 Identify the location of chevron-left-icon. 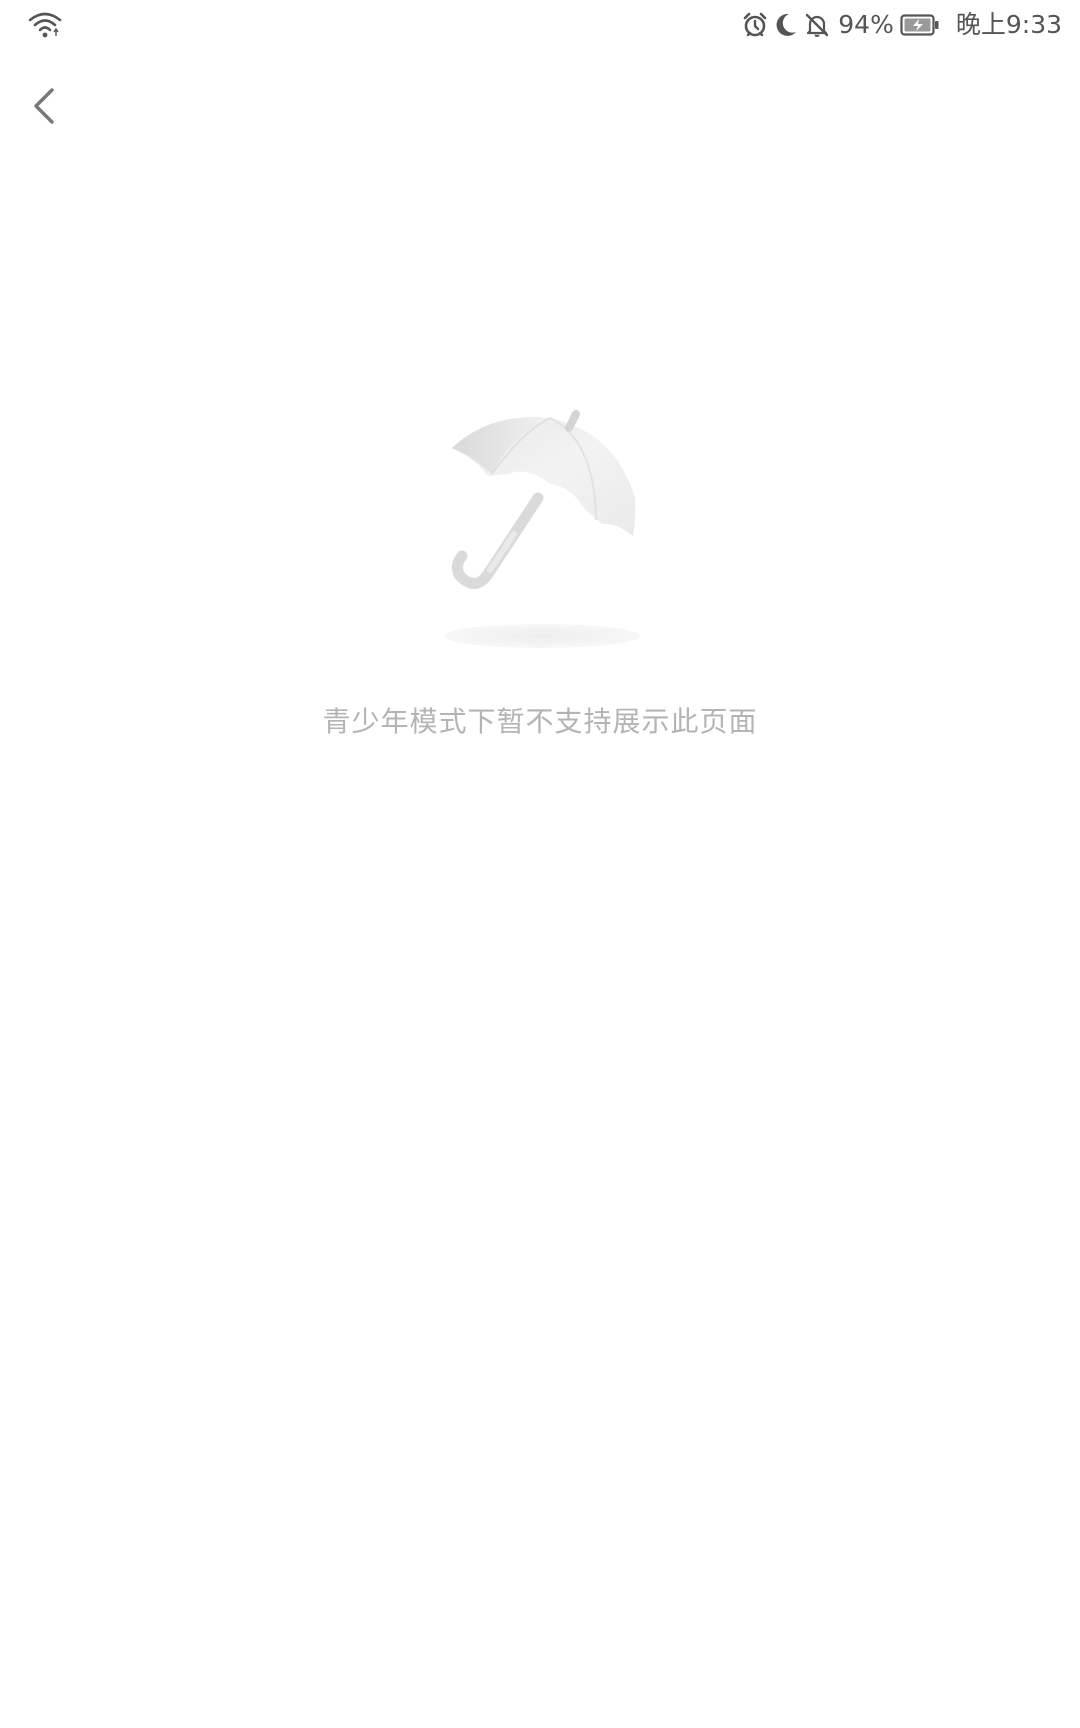
(44, 106).